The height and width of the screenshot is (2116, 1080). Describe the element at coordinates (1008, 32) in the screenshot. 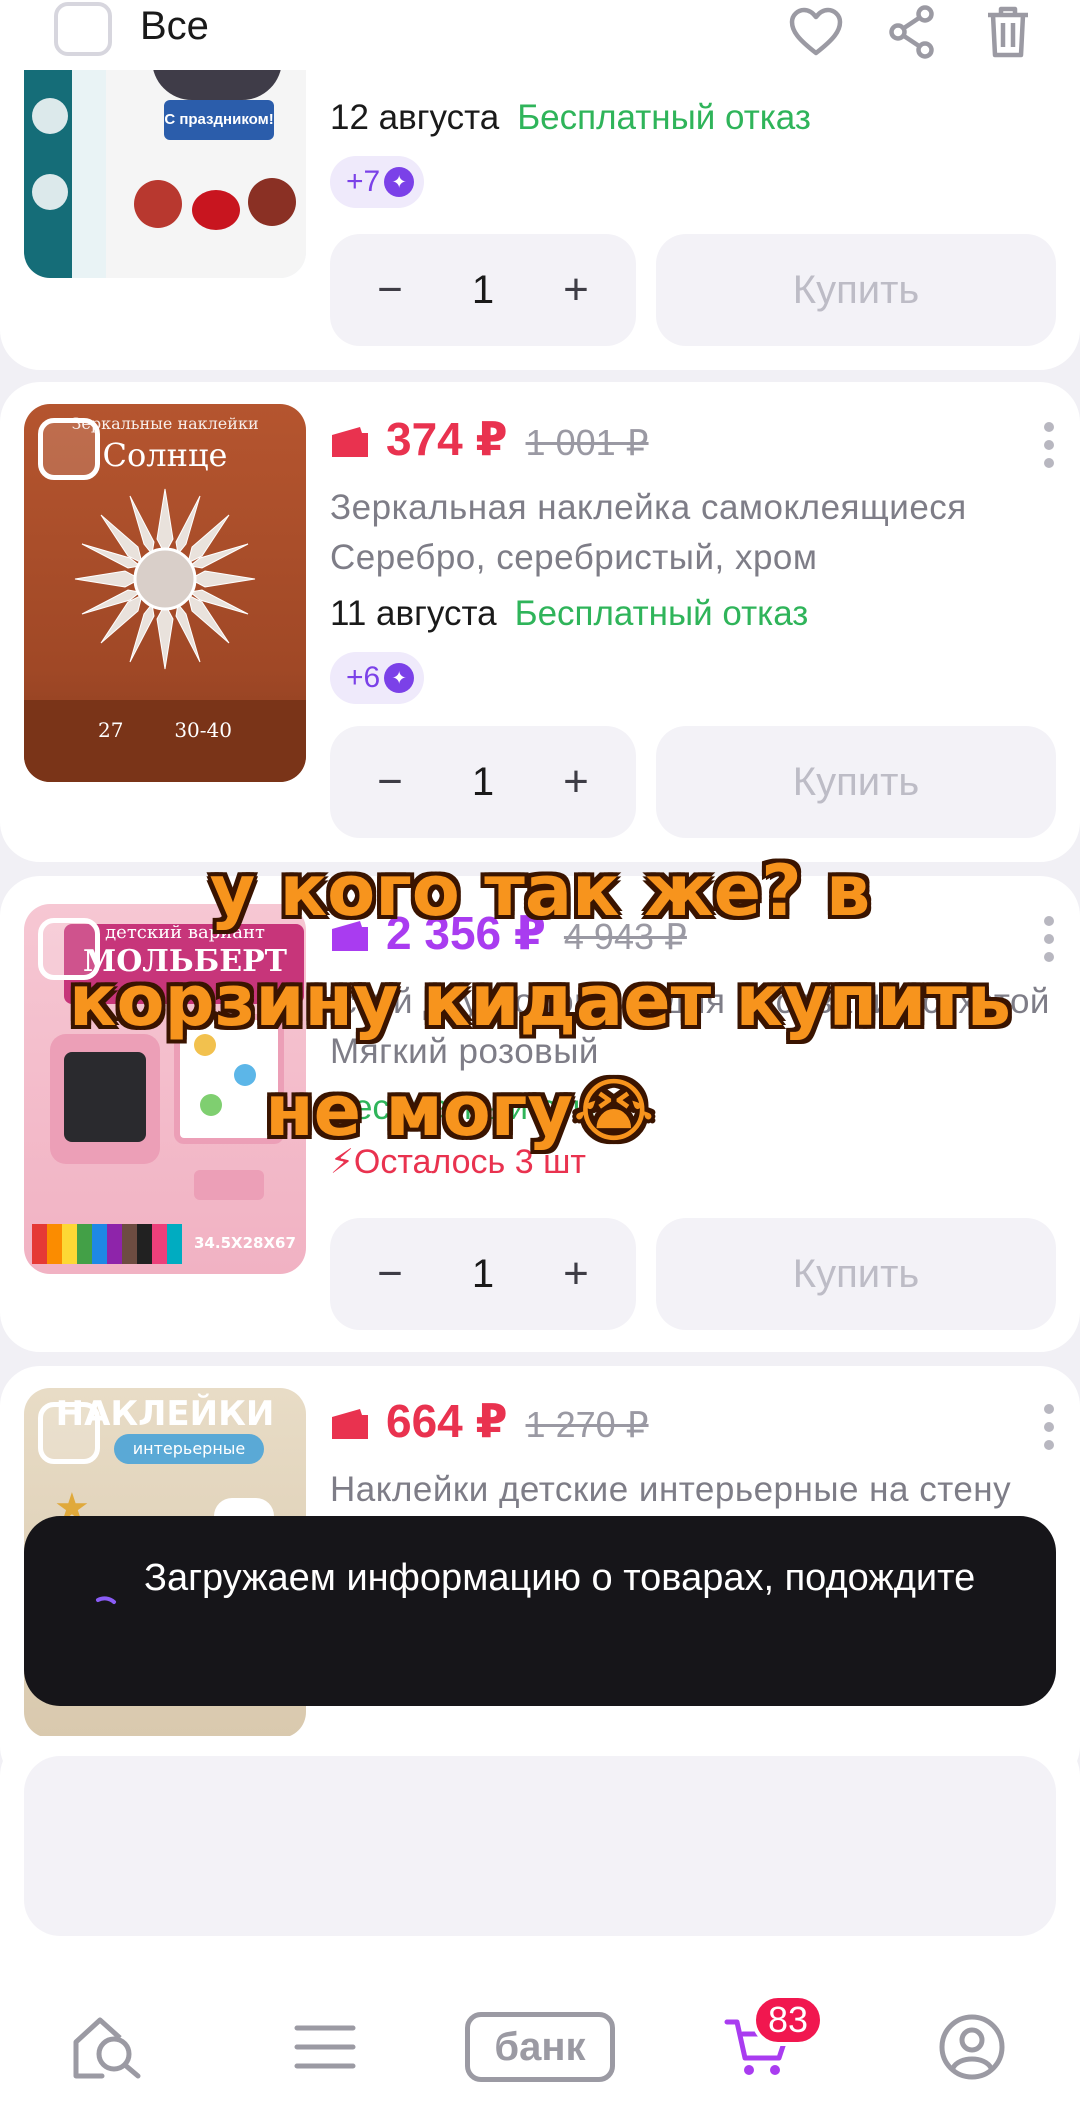

I see `trash-icon` at that location.